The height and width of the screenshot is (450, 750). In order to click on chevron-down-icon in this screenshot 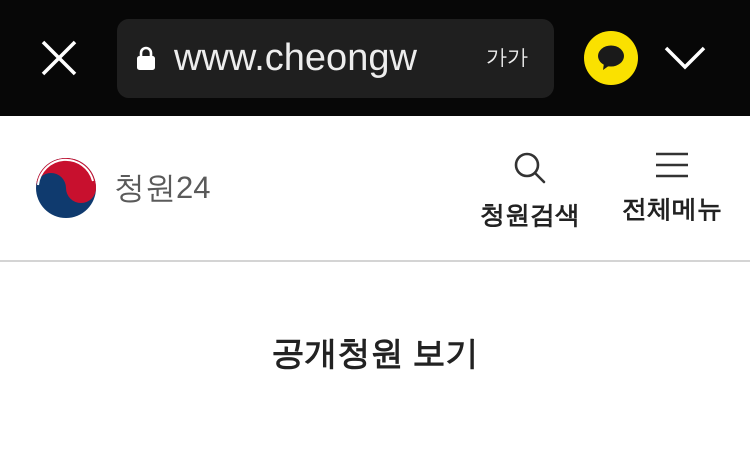, I will do `click(685, 58)`.